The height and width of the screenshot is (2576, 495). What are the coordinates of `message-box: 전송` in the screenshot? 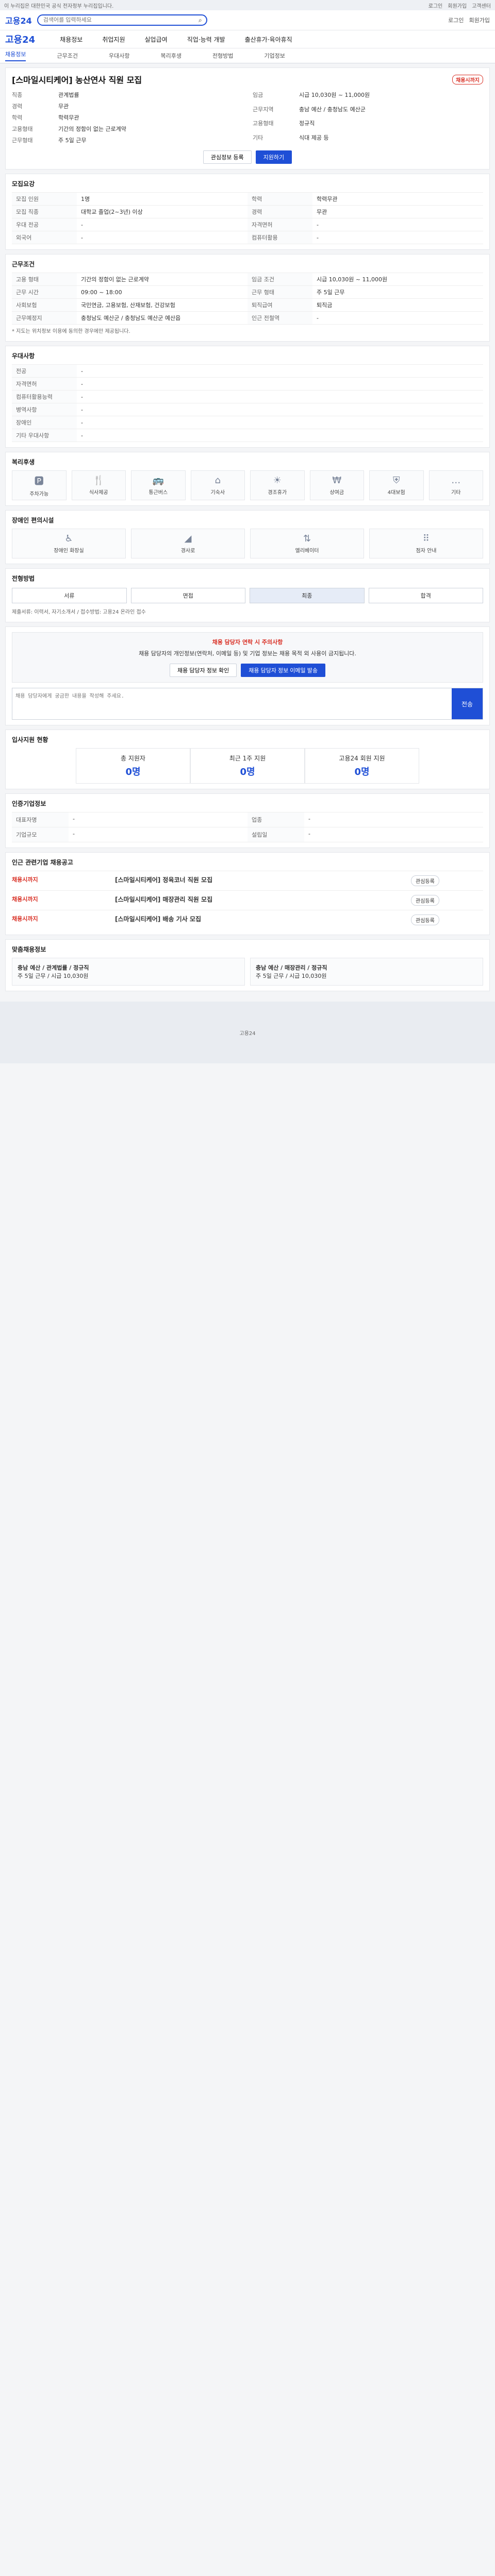 It's located at (247, 704).